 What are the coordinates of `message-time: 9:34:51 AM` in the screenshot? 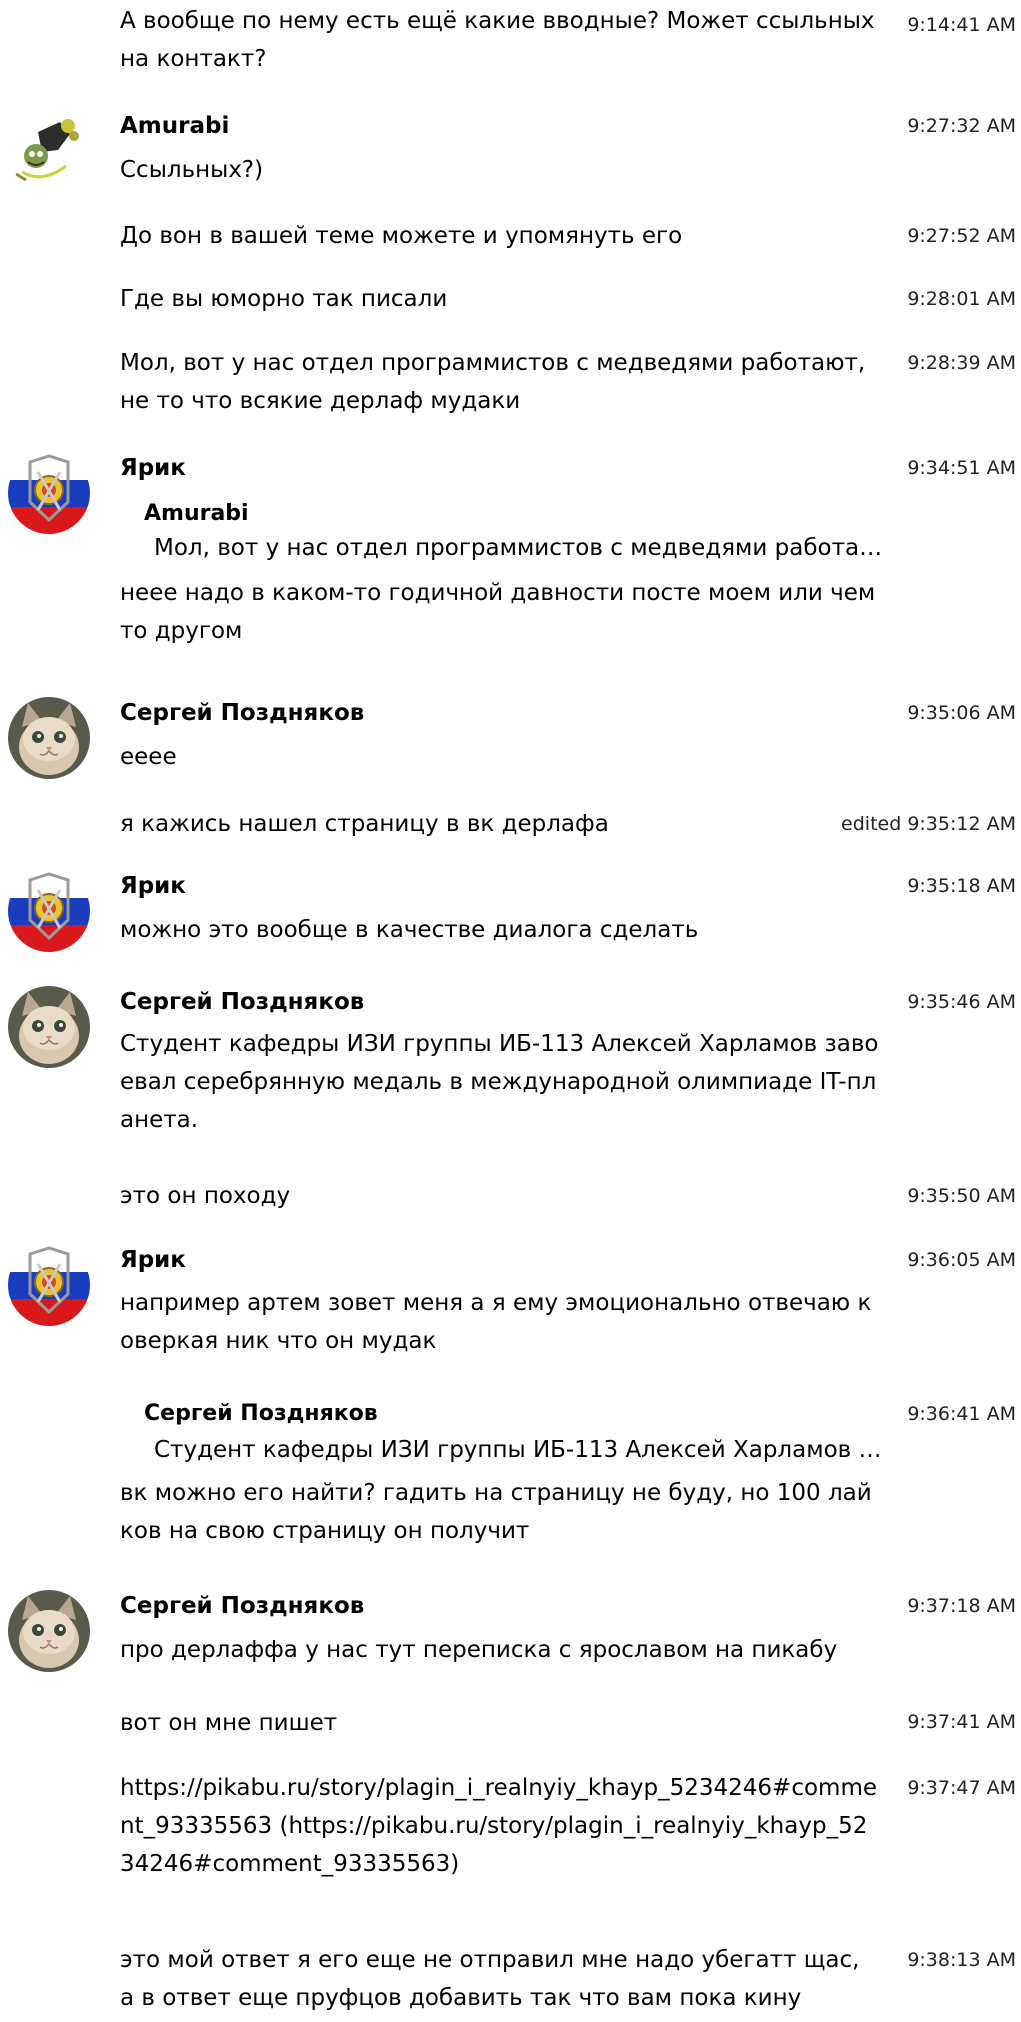 It's located at (961, 468).